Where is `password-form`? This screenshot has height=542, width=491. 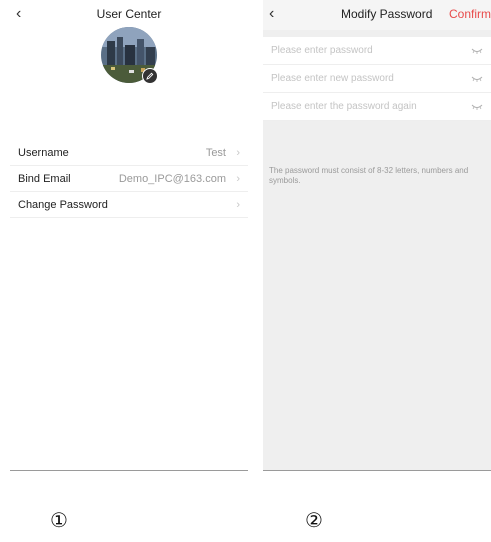 password-form is located at coordinates (377, 79).